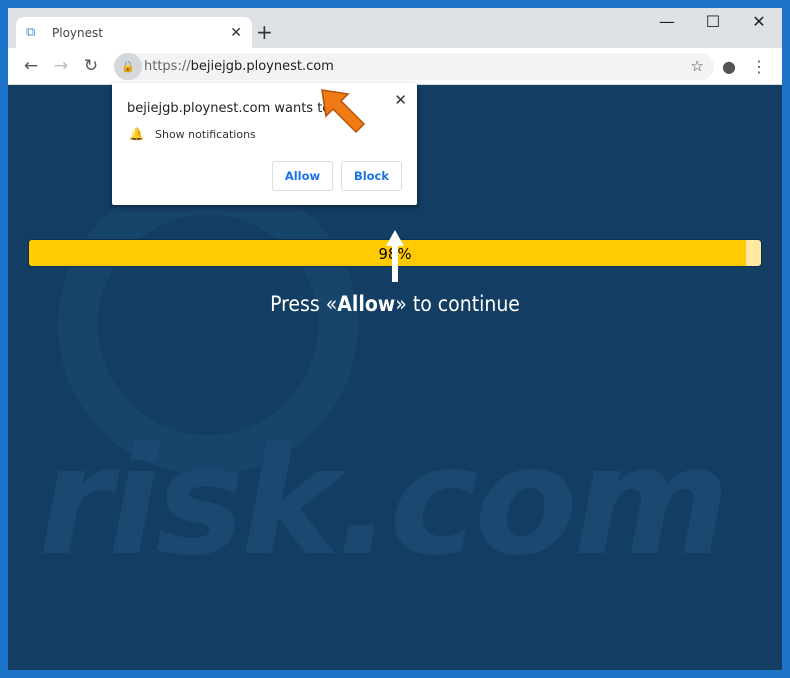  What do you see at coordinates (759, 21) in the screenshot?
I see `close-window-button: ✕` at bounding box center [759, 21].